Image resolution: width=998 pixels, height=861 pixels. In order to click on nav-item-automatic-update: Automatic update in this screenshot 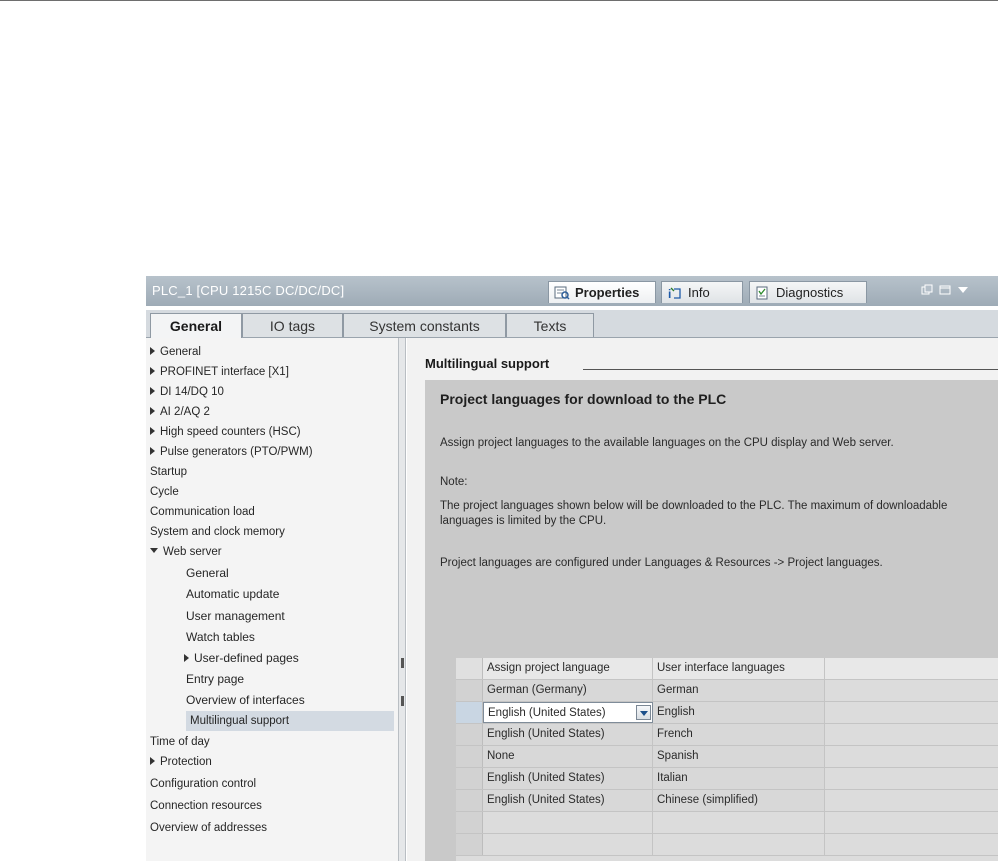, I will do `click(232, 594)`.